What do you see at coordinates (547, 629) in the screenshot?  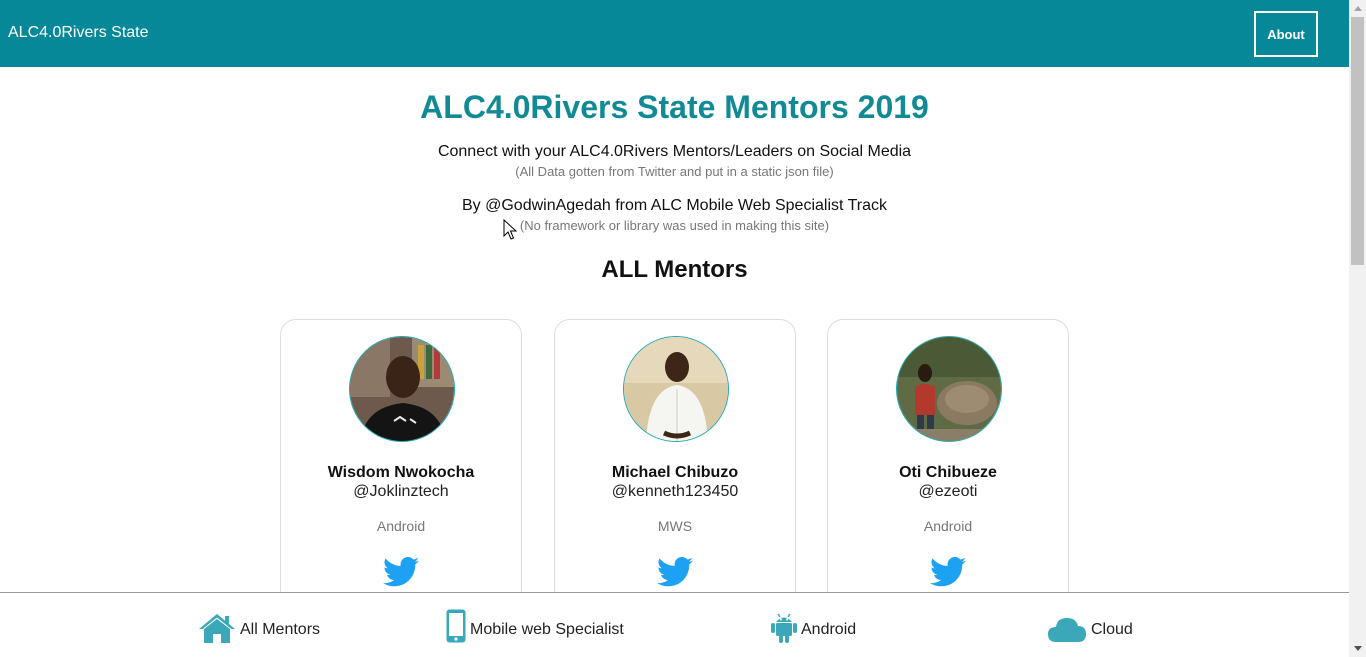 I see `nav-label: Mobile web Specialist` at bounding box center [547, 629].